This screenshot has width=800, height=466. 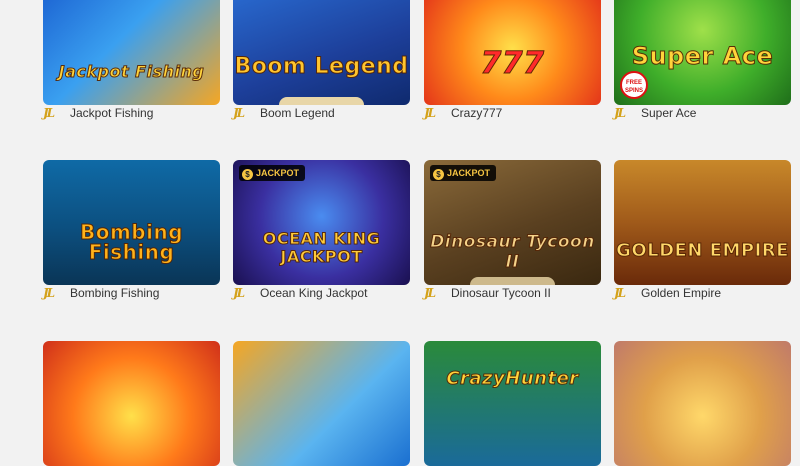 I want to click on game-thumbnail: OCEAN KING JACKPOT $ JACKPOT, so click(x=321, y=222).